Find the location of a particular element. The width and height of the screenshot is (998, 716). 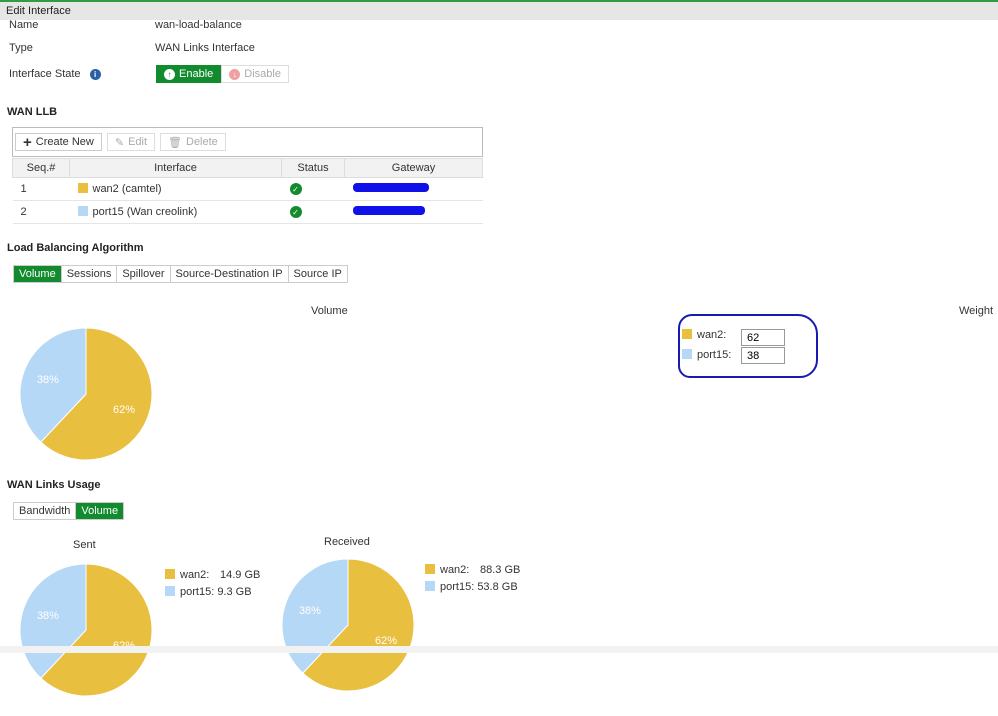

legend-value: 14.9 GB is located at coordinates (240, 575).